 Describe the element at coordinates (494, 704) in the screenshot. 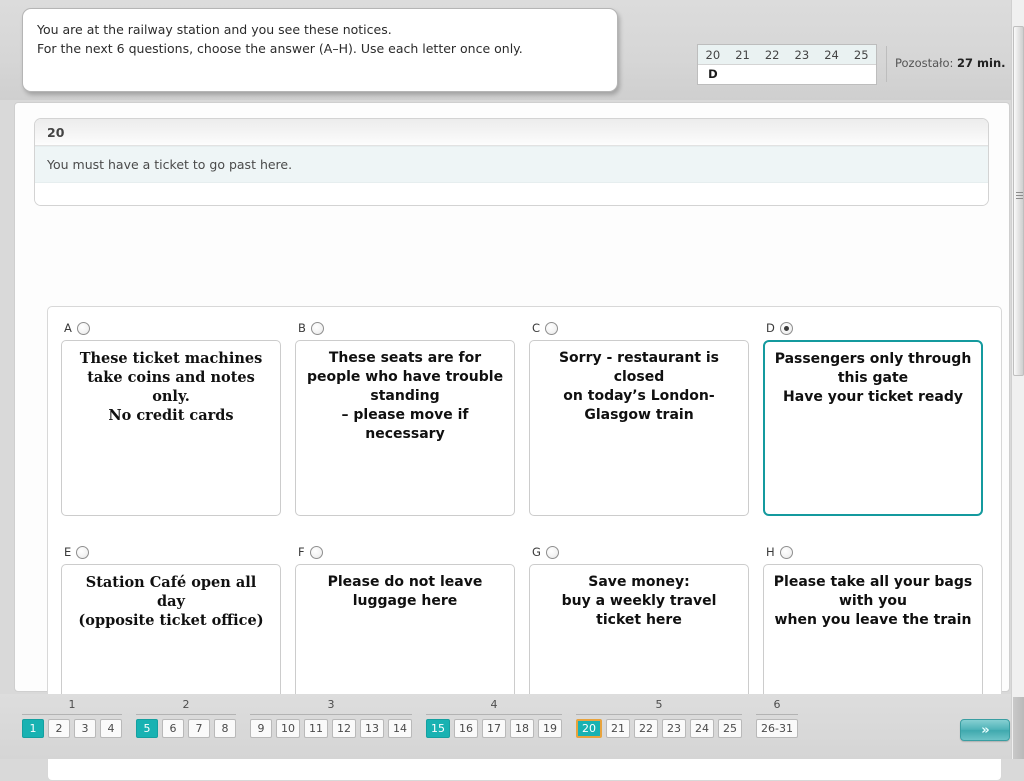

I see `pagination-group-label-4: 4` at that location.